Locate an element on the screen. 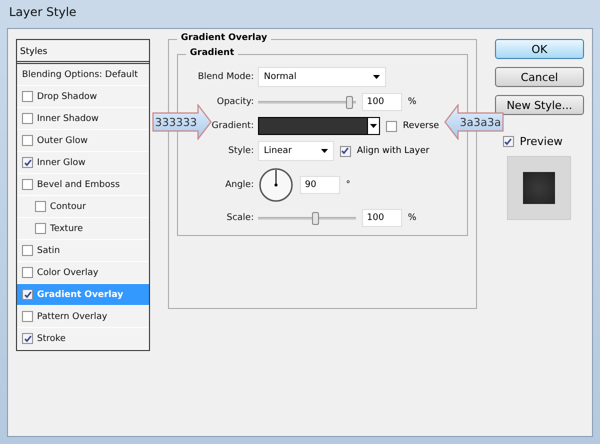  preview-swatch is located at coordinates (538, 188).